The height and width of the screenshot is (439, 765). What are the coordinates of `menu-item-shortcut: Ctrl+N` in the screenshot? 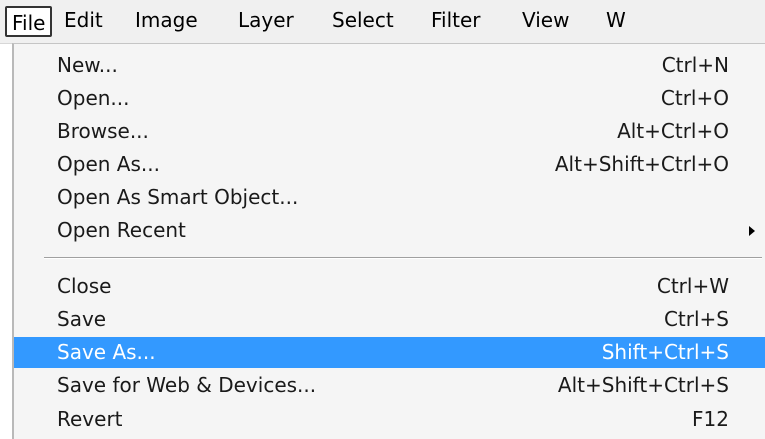 It's located at (695, 65).